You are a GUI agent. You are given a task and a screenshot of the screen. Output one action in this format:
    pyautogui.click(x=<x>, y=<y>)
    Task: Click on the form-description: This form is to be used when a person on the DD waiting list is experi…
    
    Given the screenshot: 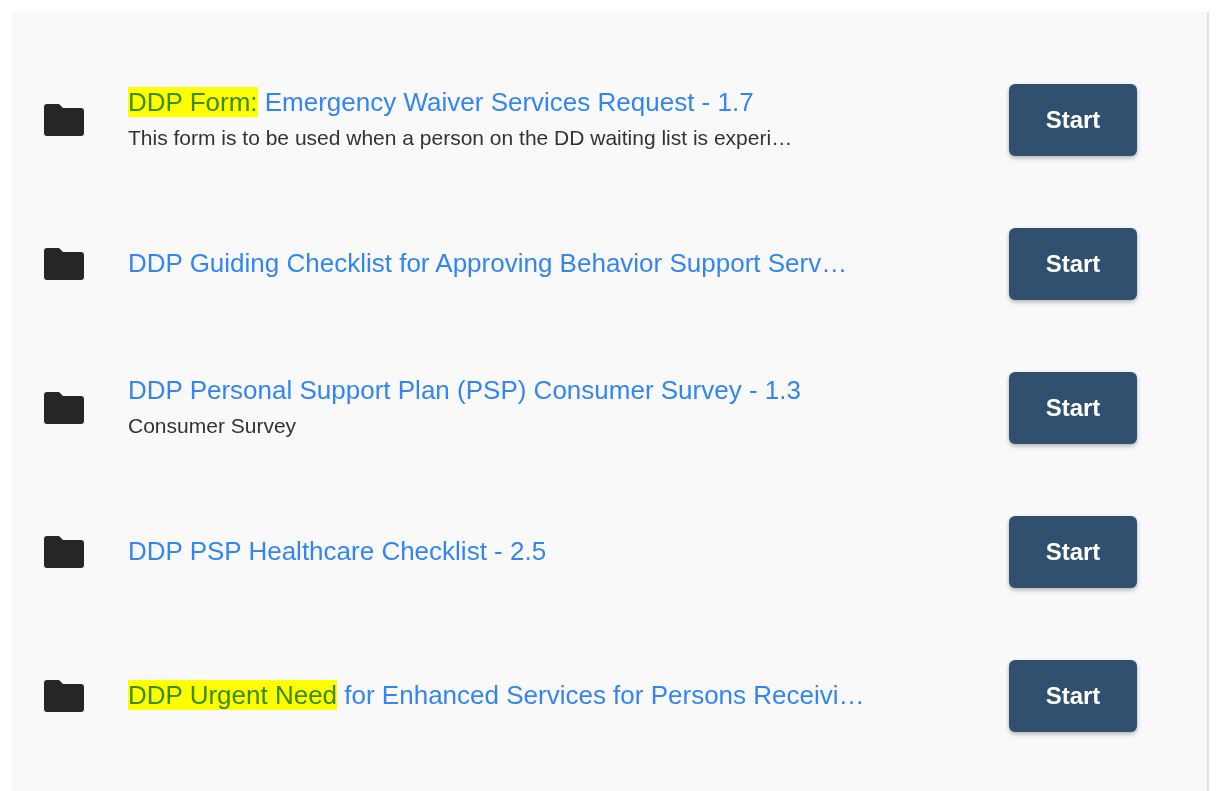 What is the action you would take?
    pyautogui.click(x=461, y=138)
    